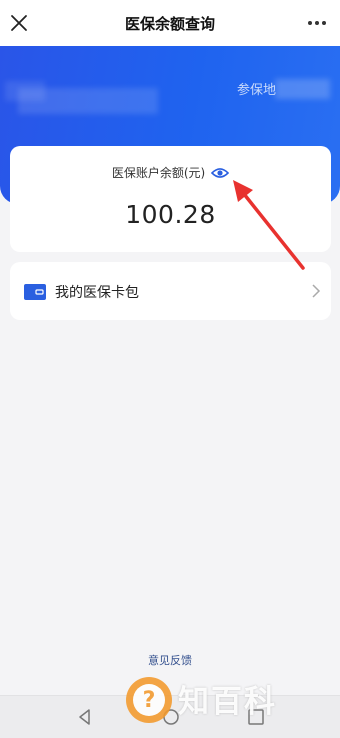  I want to click on eye-icon, so click(220, 173).